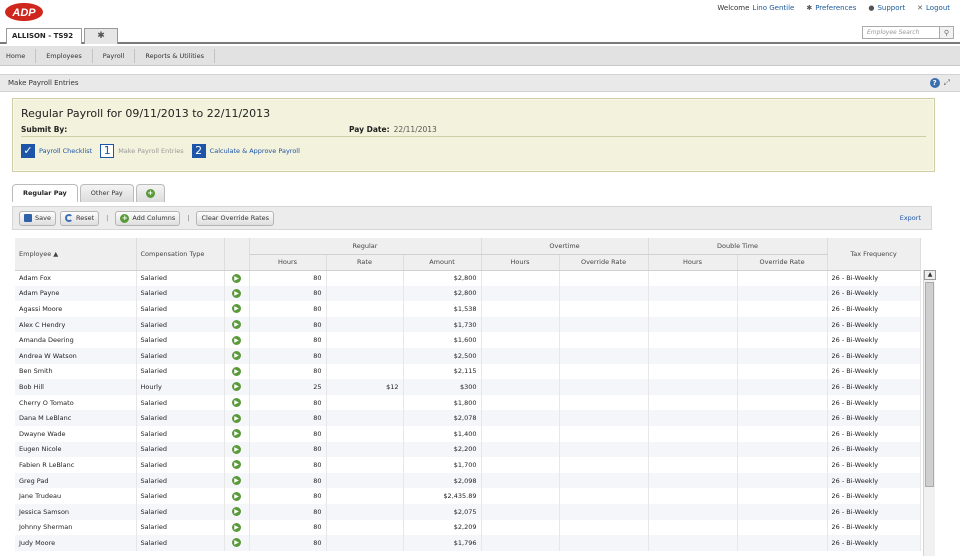 This screenshot has height=556, width=960. I want to click on menu-item-reports: Reports & Utilities, so click(174, 56).